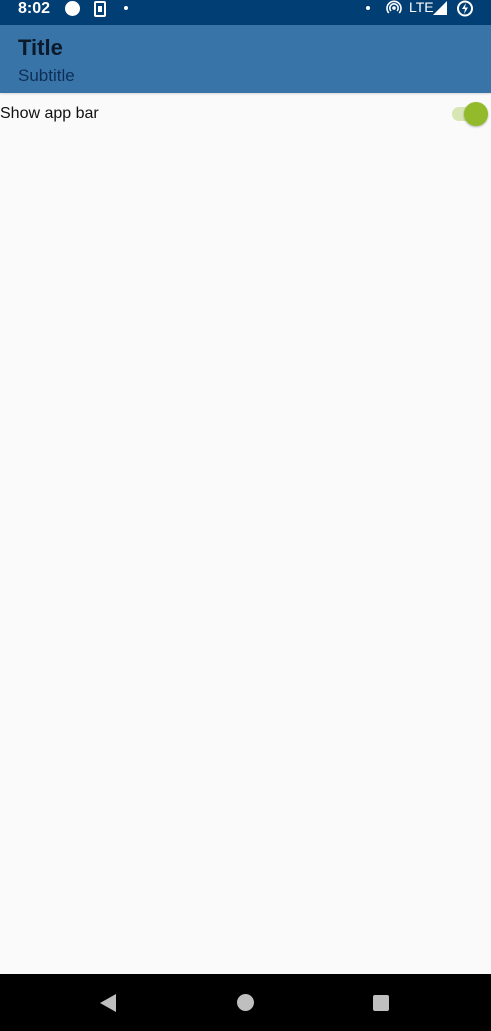 The image size is (491, 1031). Describe the element at coordinates (34, 8) in the screenshot. I see `status-time: 8:02` at that location.